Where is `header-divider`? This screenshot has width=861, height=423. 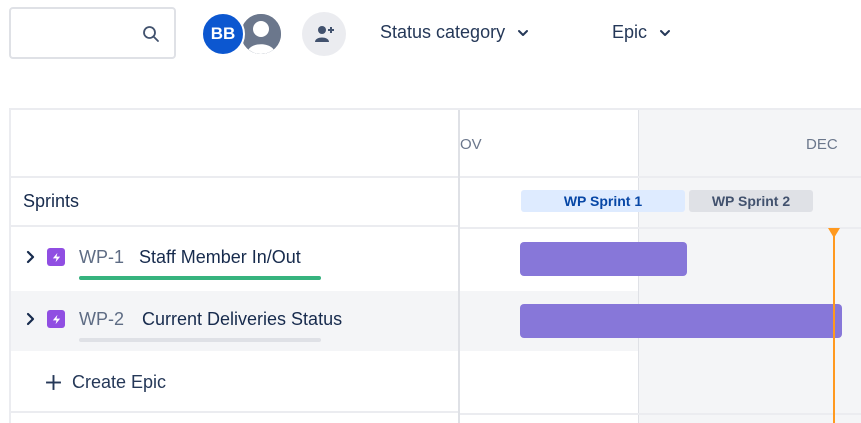 header-divider is located at coordinates (660, 177).